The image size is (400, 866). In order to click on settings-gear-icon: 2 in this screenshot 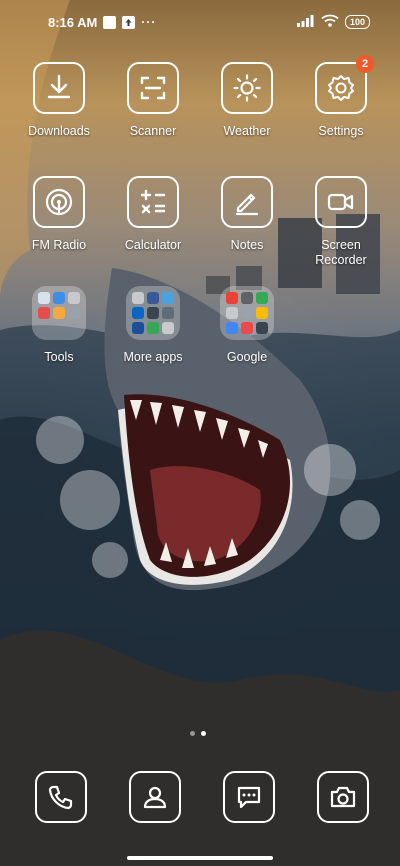, I will do `click(344, 84)`.